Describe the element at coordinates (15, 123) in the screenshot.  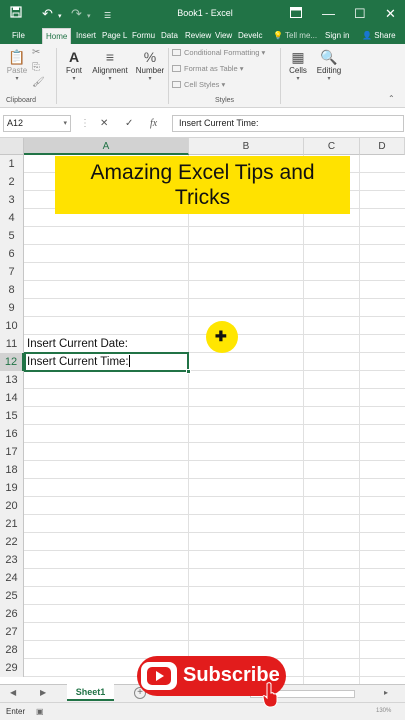
I see `name-box-value: A12` at that location.